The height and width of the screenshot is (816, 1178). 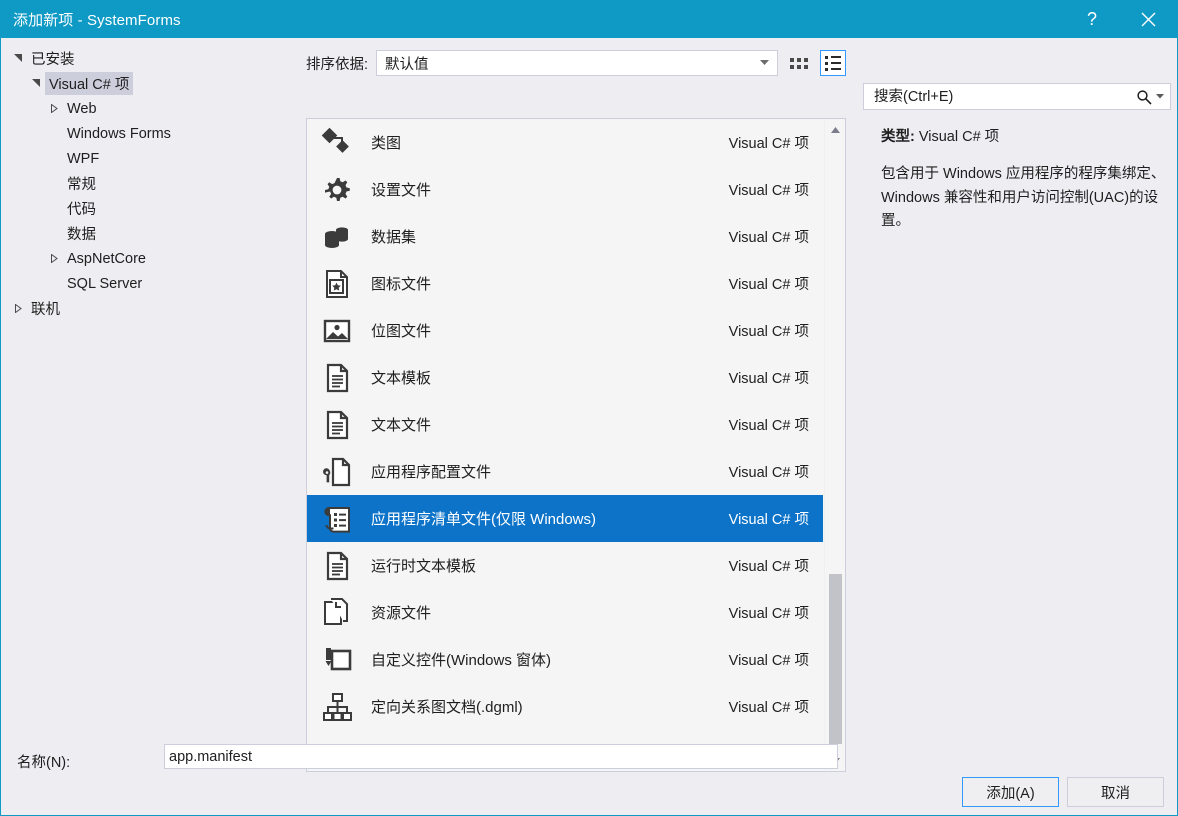 I want to click on template-list-item: 数据集 Visual C# 项, so click(x=565, y=236).